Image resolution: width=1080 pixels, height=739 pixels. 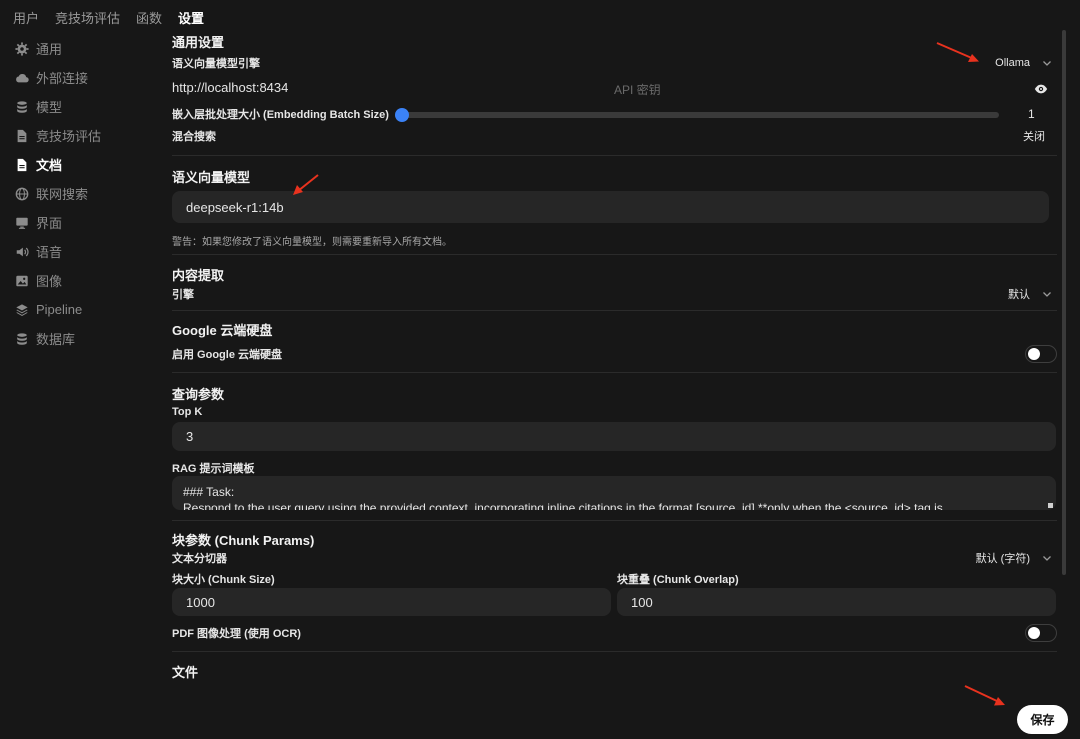 What do you see at coordinates (614, 136) in the screenshot?
I see `hybrid-search-row: 混合搜索 关闭` at bounding box center [614, 136].